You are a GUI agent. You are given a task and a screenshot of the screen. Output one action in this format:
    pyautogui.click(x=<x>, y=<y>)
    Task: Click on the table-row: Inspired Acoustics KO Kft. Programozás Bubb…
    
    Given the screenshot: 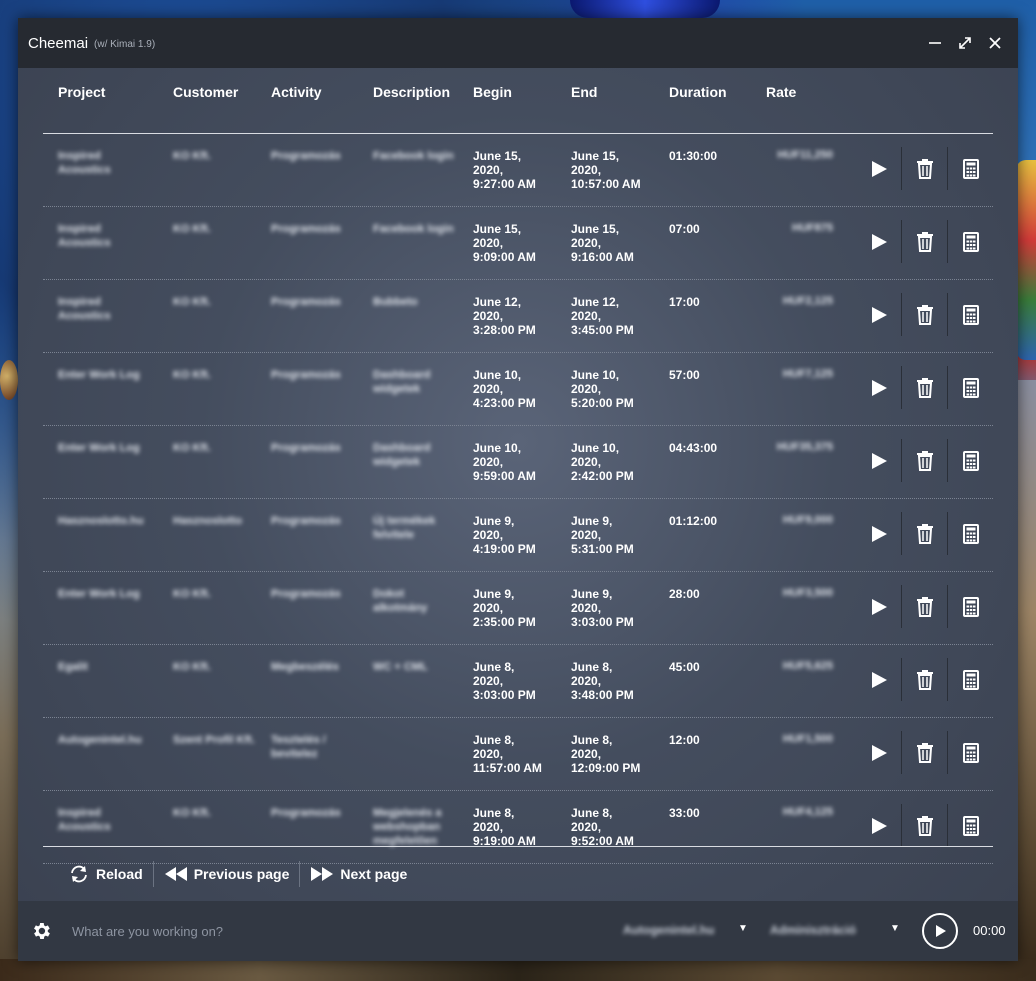 What is the action you would take?
    pyautogui.click(x=518, y=316)
    